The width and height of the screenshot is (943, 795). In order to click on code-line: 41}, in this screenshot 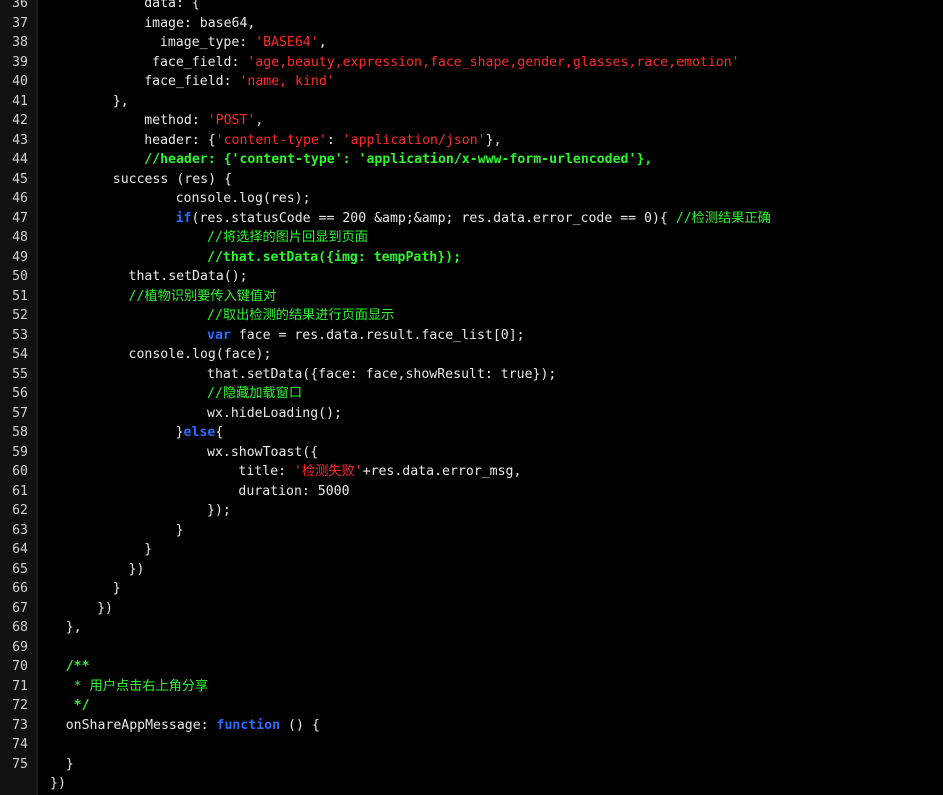, I will do `click(471, 102)`.